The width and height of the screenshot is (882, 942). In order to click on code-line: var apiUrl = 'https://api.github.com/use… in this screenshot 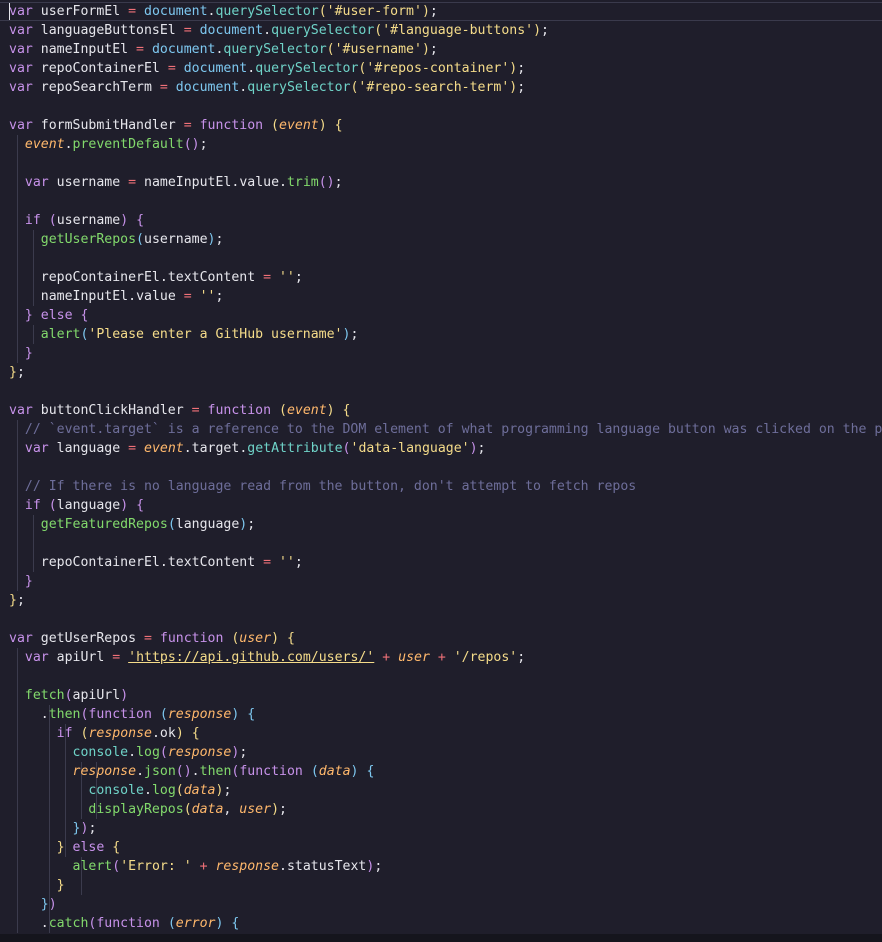, I will do `click(267, 657)`.